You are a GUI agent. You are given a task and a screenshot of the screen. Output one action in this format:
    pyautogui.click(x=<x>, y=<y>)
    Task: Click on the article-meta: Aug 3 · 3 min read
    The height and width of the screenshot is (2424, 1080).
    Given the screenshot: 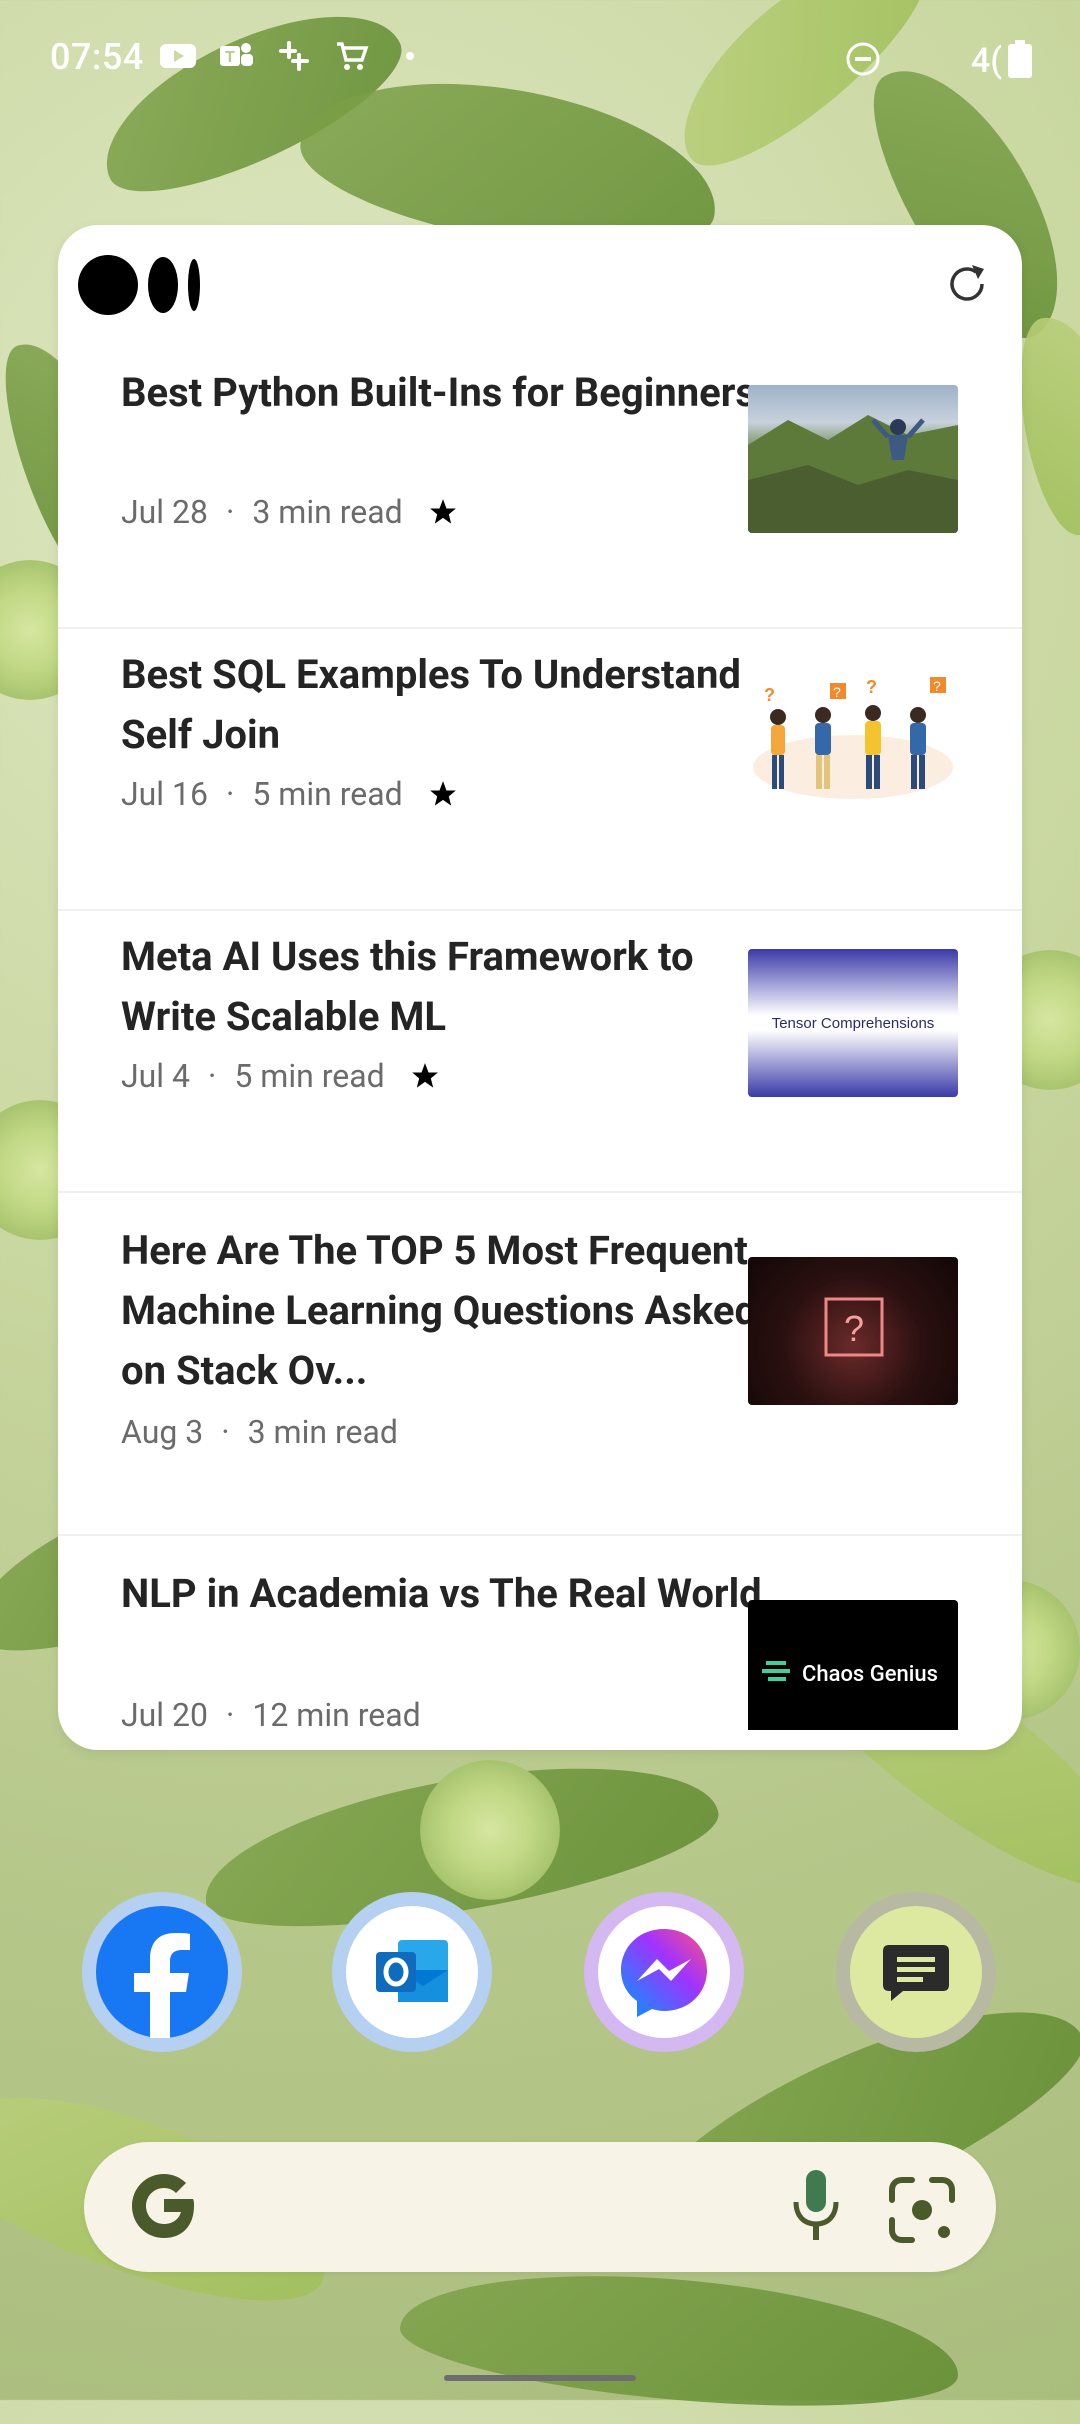 What is the action you would take?
    pyautogui.click(x=259, y=1432)
    